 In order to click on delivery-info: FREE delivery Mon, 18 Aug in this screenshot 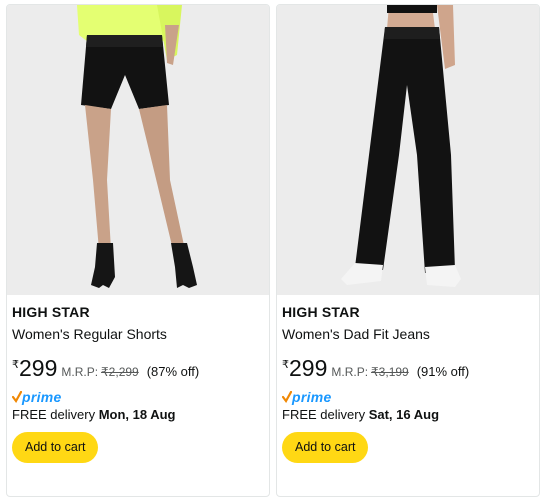, I will do `click(94, 414)`.